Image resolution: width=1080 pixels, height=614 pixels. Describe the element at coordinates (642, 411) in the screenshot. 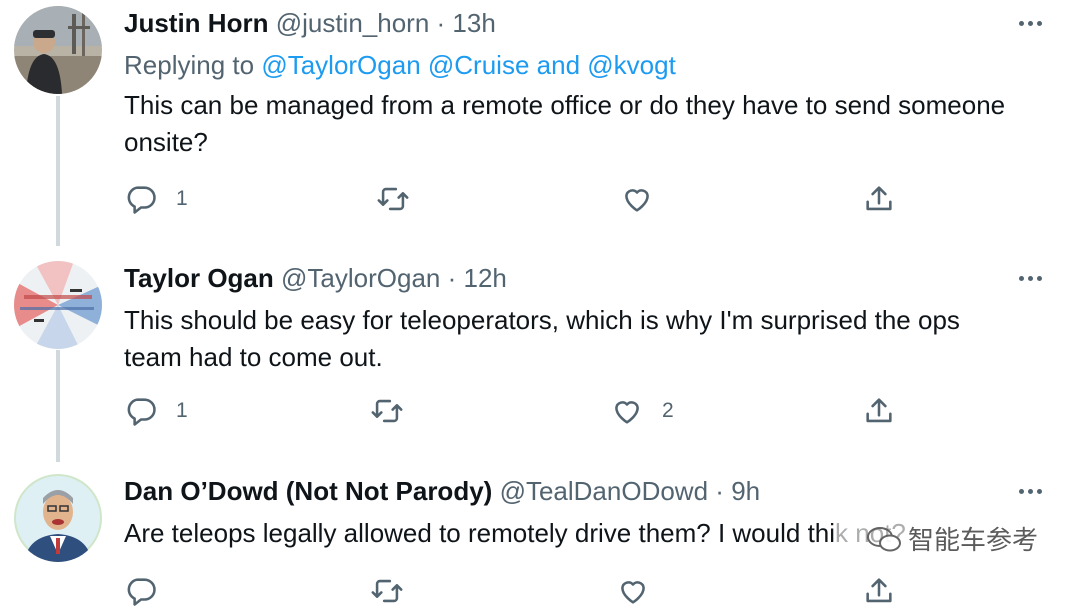

I see `like-button: 2` at that location.